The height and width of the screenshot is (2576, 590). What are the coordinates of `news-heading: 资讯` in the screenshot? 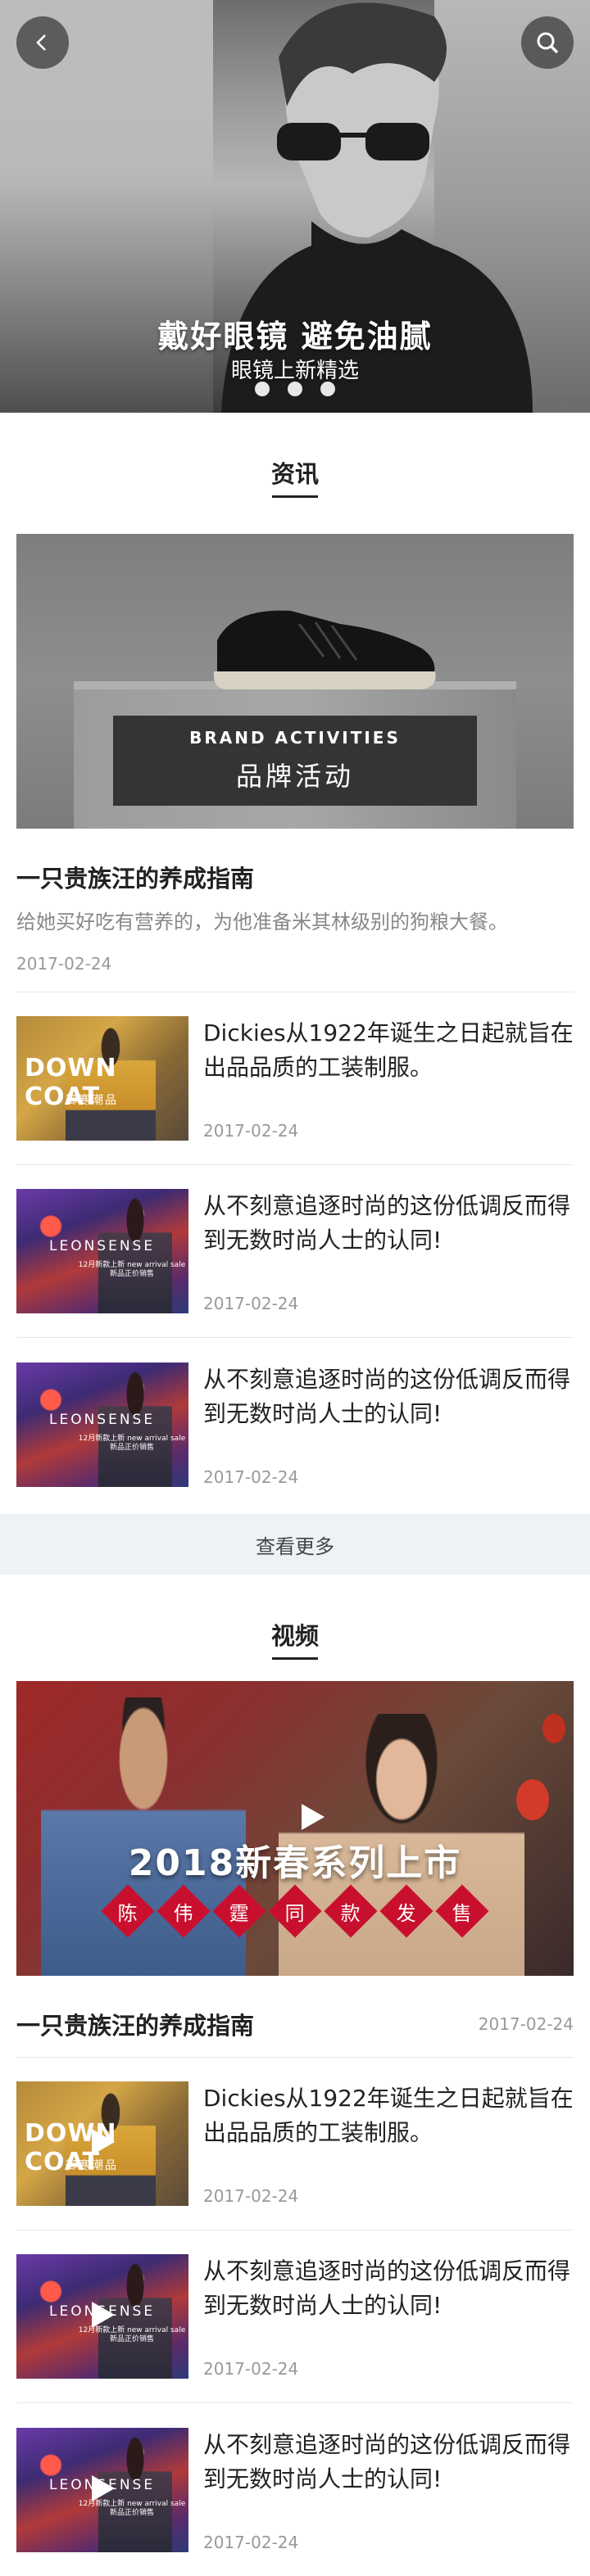 It's located at (295, 476).